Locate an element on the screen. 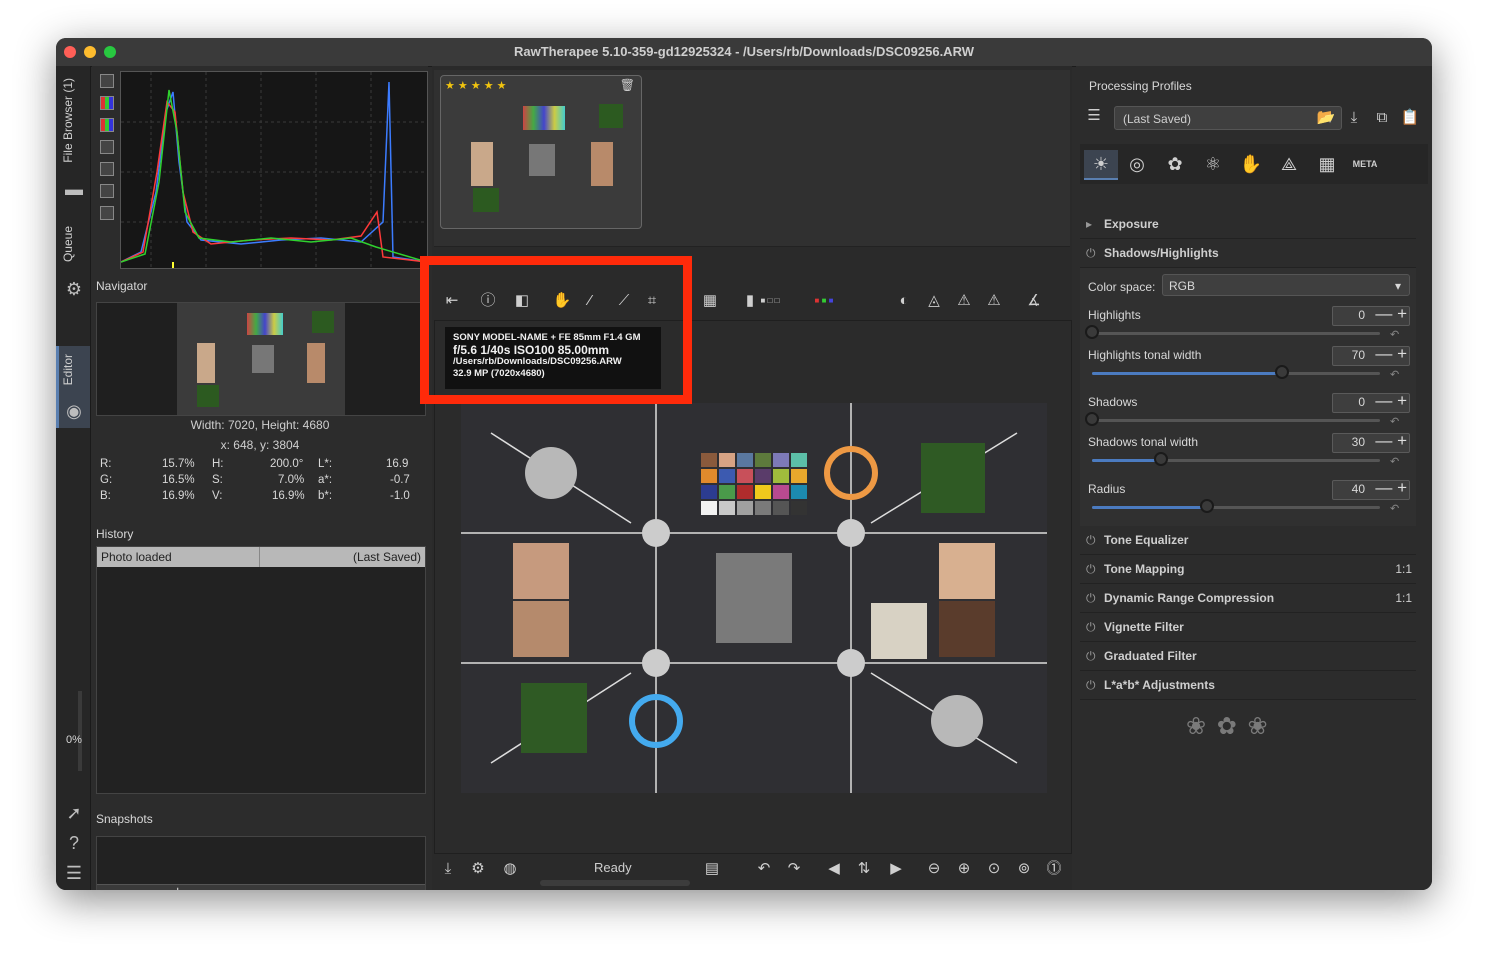  open-profile-icon: 📂 is located at coordinates (1326, 118).